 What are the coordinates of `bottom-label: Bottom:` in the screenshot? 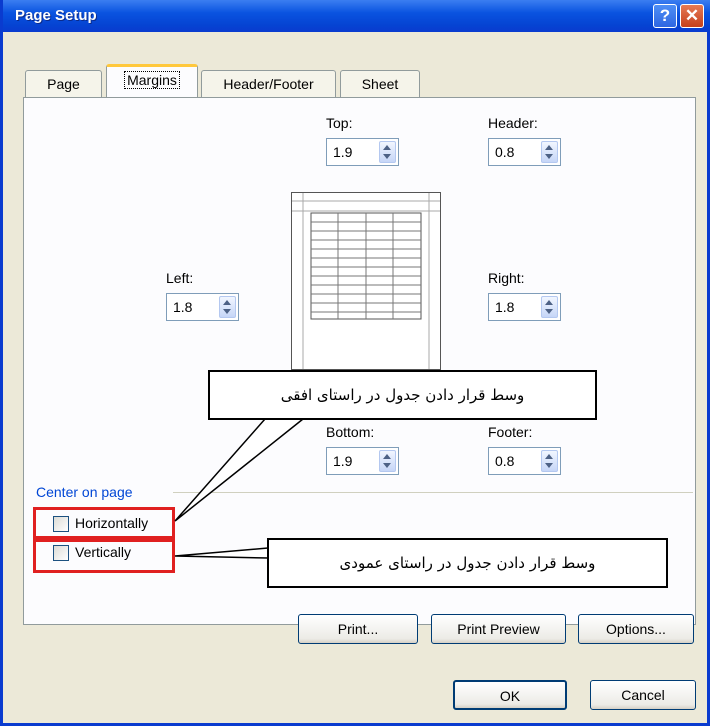 It's located at (350, 432).